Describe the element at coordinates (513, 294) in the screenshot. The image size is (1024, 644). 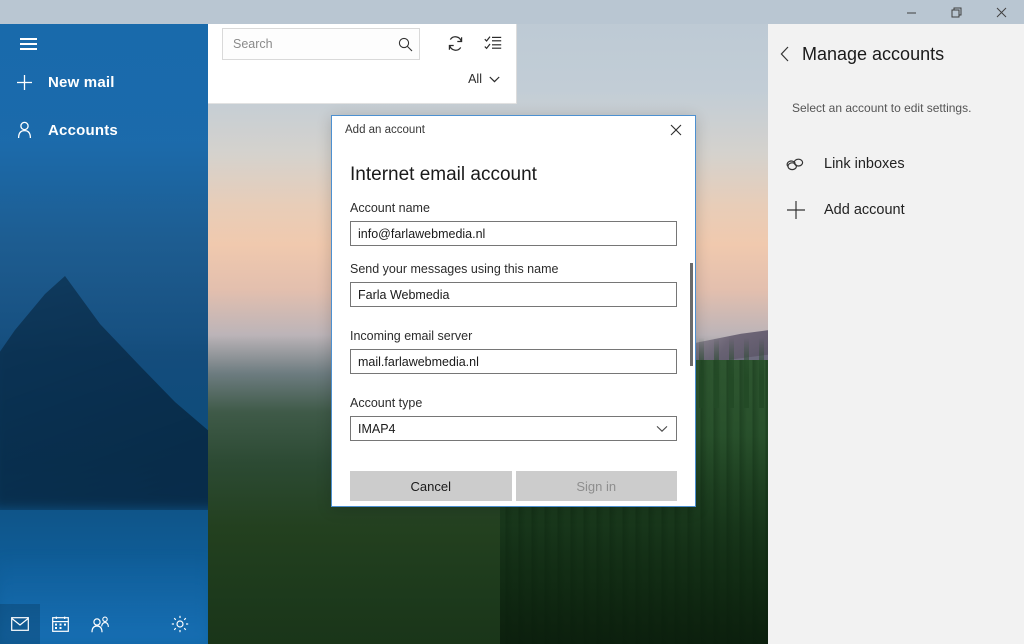
I see `display-name-input: Farla Webmedia` at that location.